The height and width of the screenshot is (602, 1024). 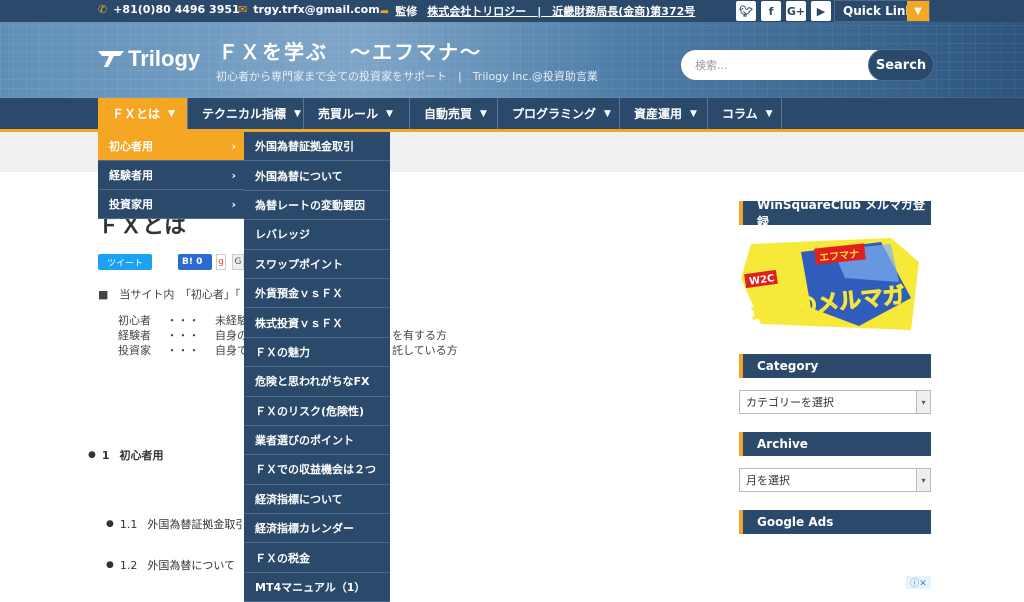 I want to click on archive-select: 月を選択 ▾, so click(x=835, y=480).